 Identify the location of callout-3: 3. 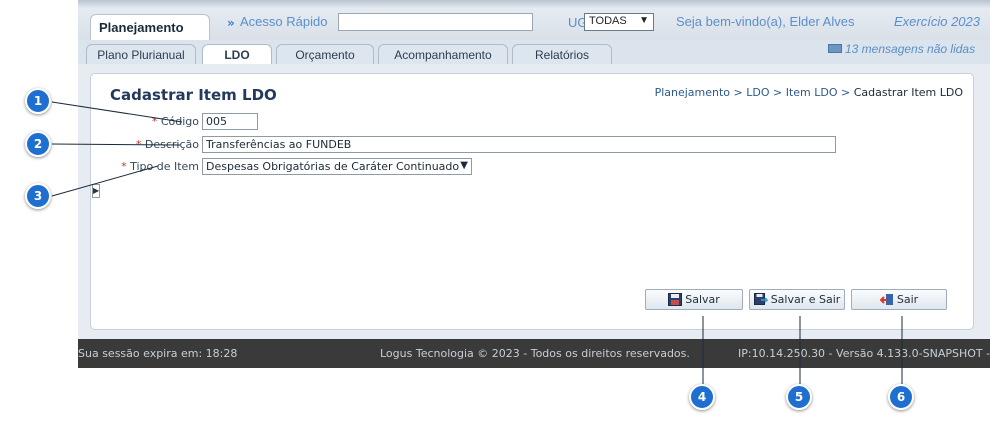
(38, 196).